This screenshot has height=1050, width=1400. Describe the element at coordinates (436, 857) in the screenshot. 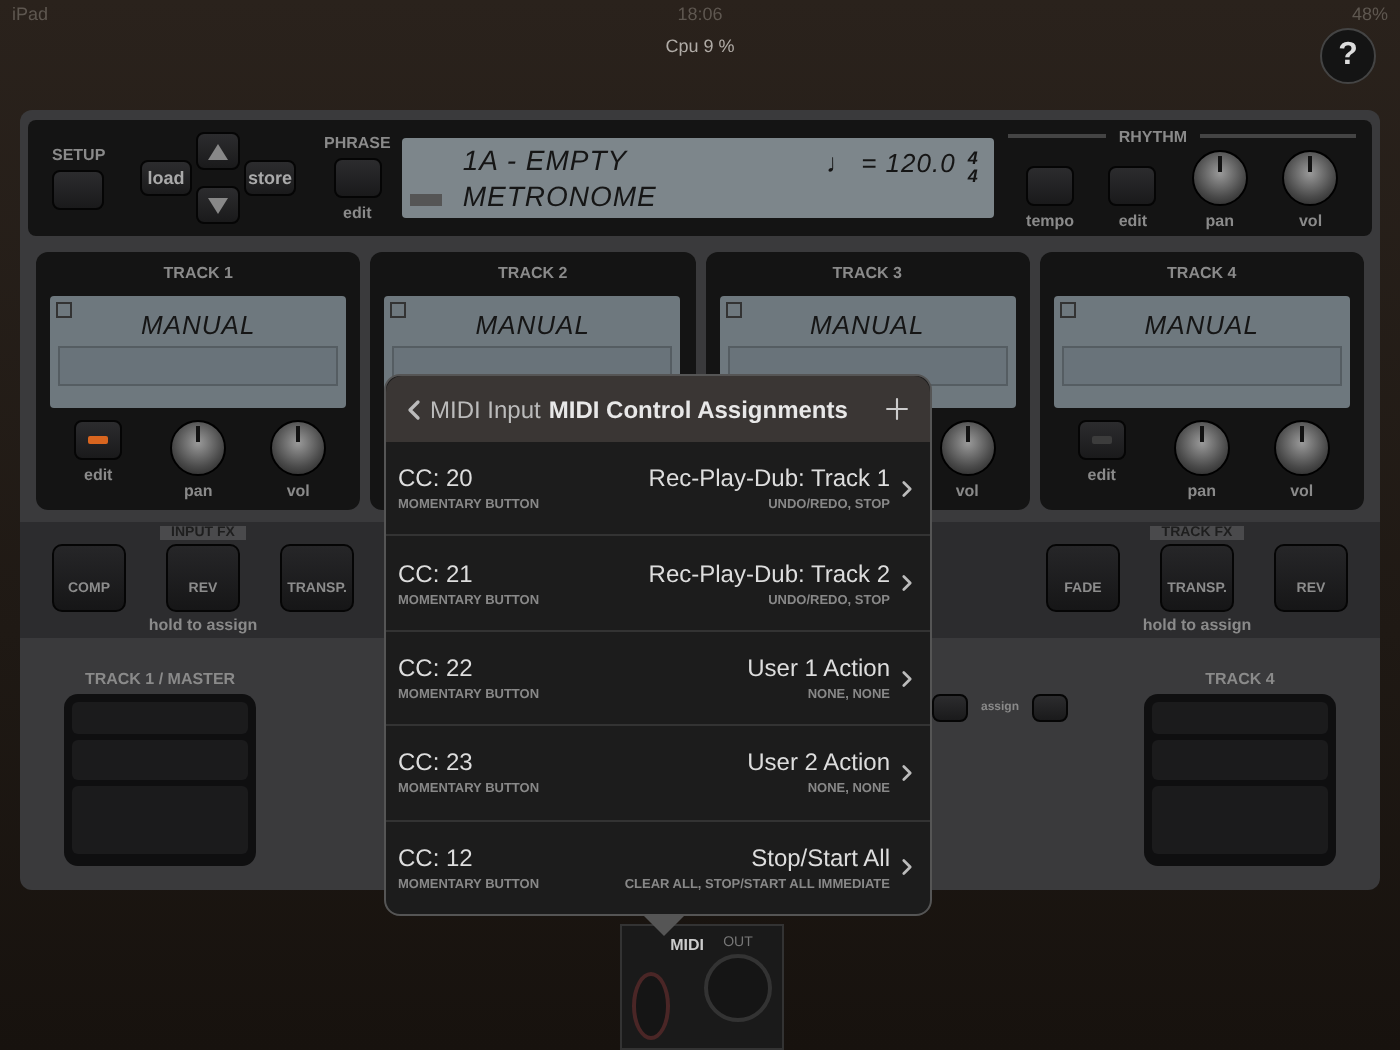

I see `cc-number: CC: 12` at that location.